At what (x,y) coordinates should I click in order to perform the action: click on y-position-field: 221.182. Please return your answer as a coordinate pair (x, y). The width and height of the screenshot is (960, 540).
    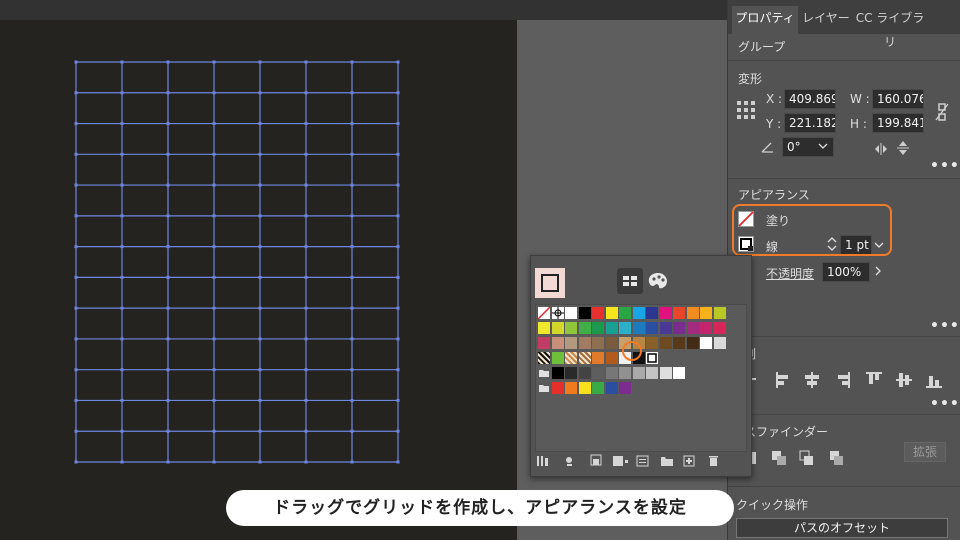
    Looking at the image, I should click on (810, 123).